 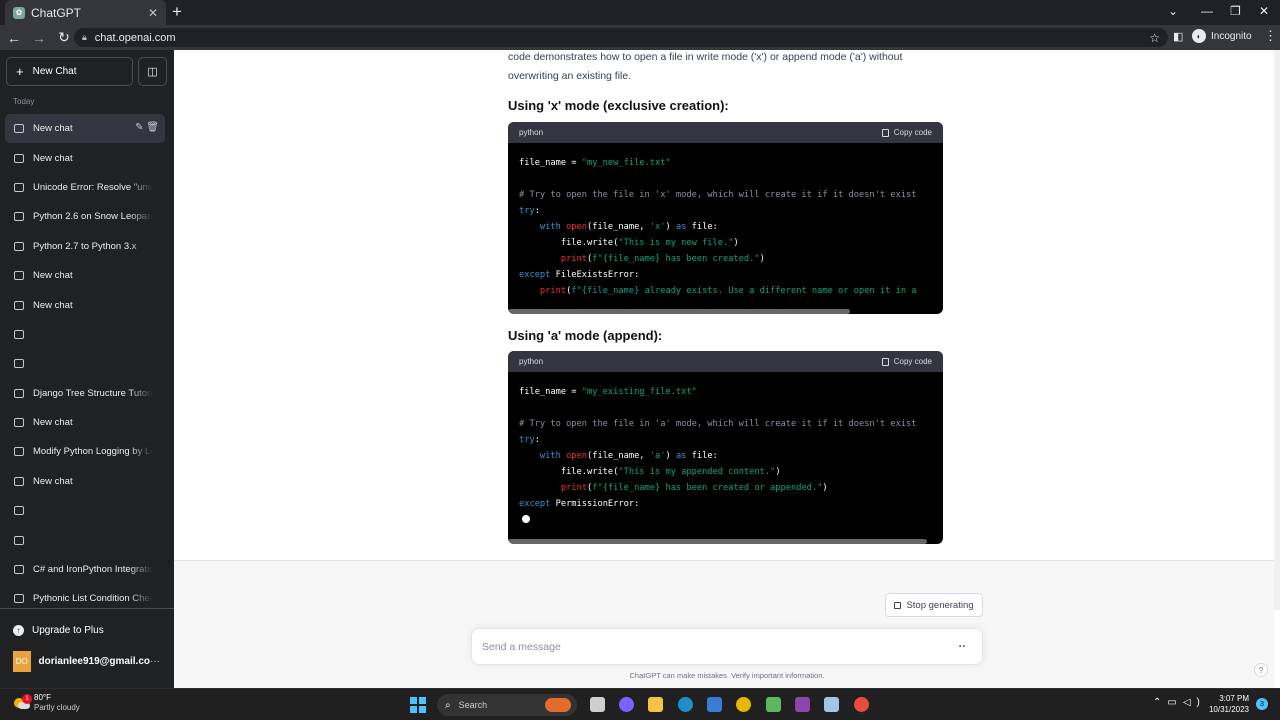 What do you see at coordinates (24, 101) in the screenshot?
I see `section-label-today: Today` at bounding box center [24, 101].